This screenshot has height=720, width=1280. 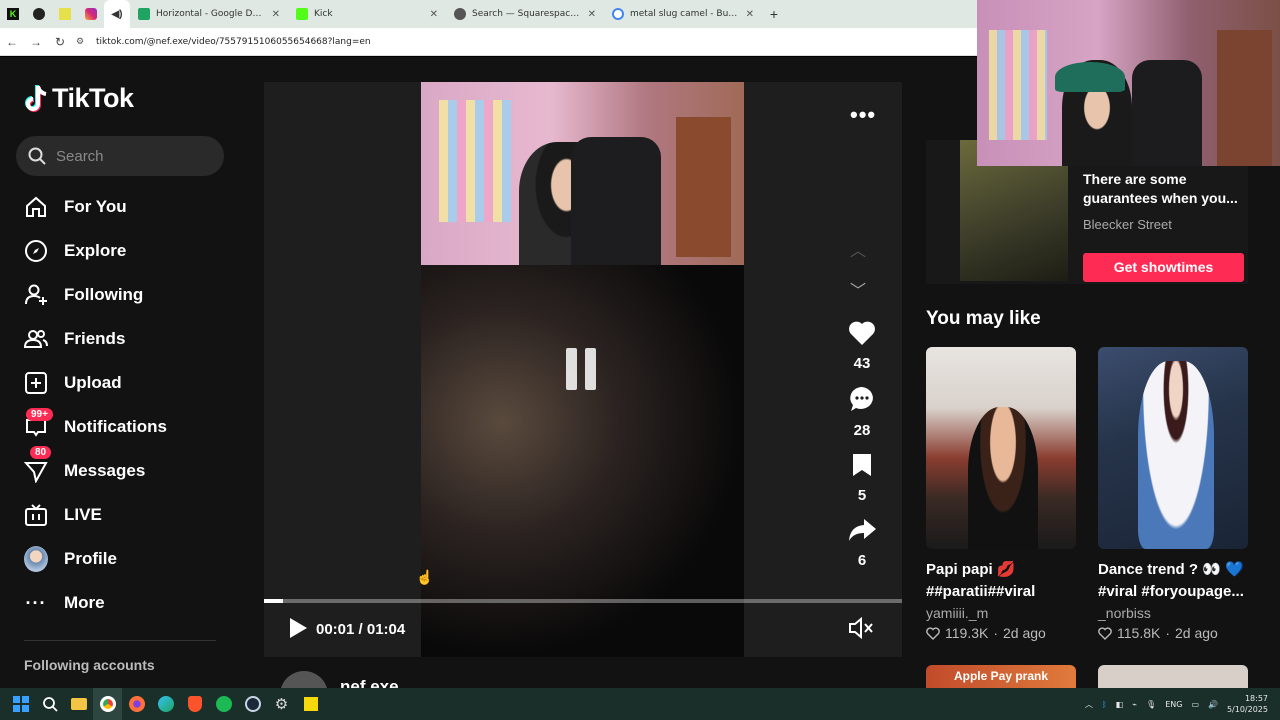 What do you see at coordinates (1001, 613) in the screenshot?
I see `card-username: yamiiii._m` at bounding box center [1001, 613].